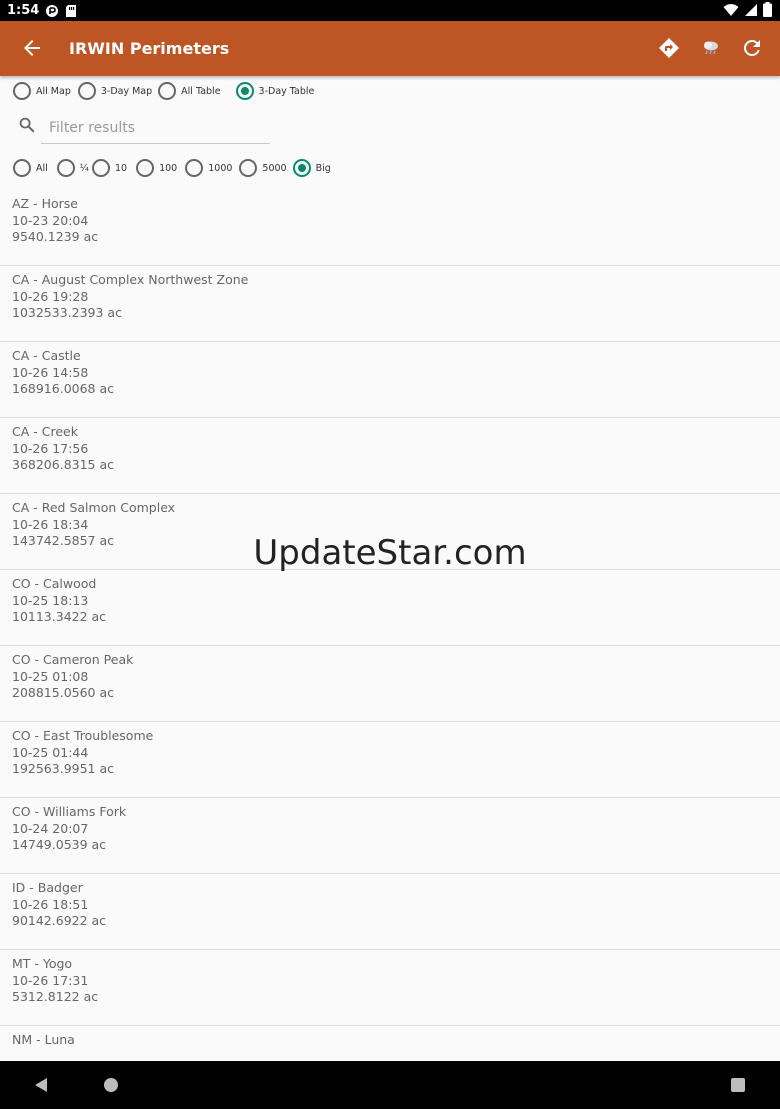 Image resolution: width=780 pixels, height=1109 pixels. What do you see at coordinates (50, 676) in the screenshot?
I see `fire-time: 10-25 01:08` at bounding box center [50, 676].